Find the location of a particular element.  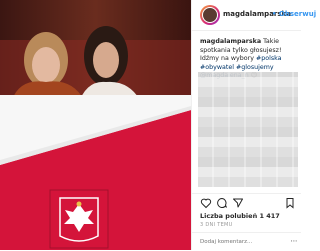

action-bar is located at coordinates (246, 201).